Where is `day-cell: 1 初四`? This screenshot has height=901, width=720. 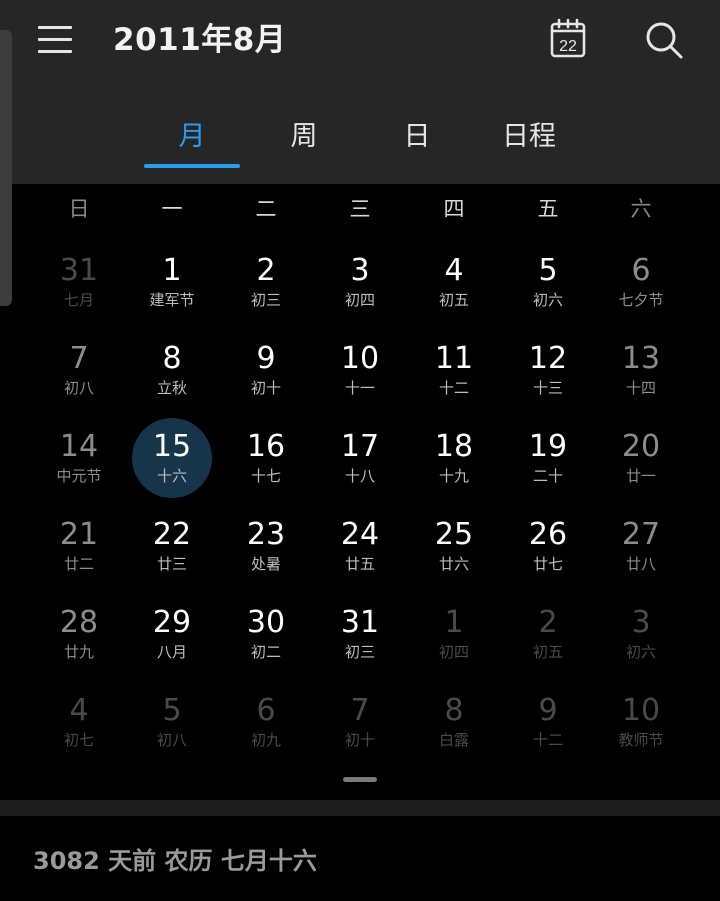 day-cell: 1 初四 is located at coordinates (454, 643).